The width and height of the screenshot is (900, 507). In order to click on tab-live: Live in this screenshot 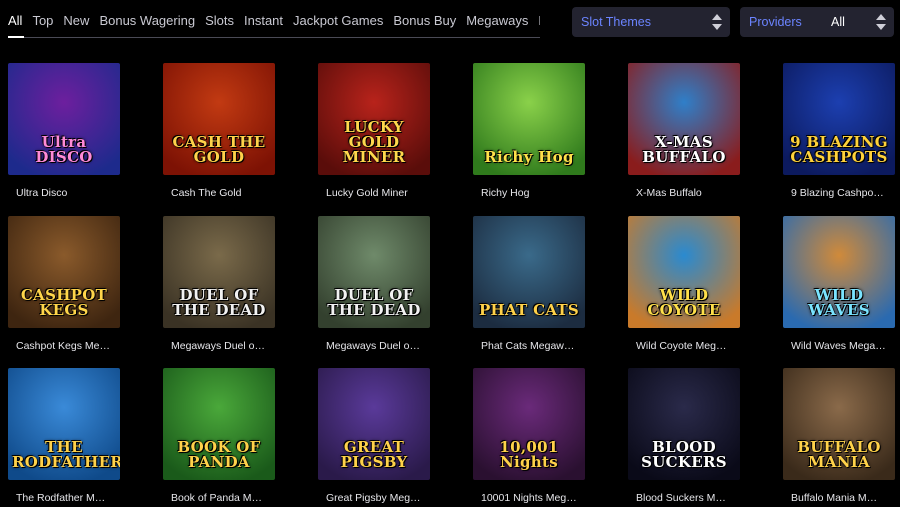, I will do `click(539, 21)`.